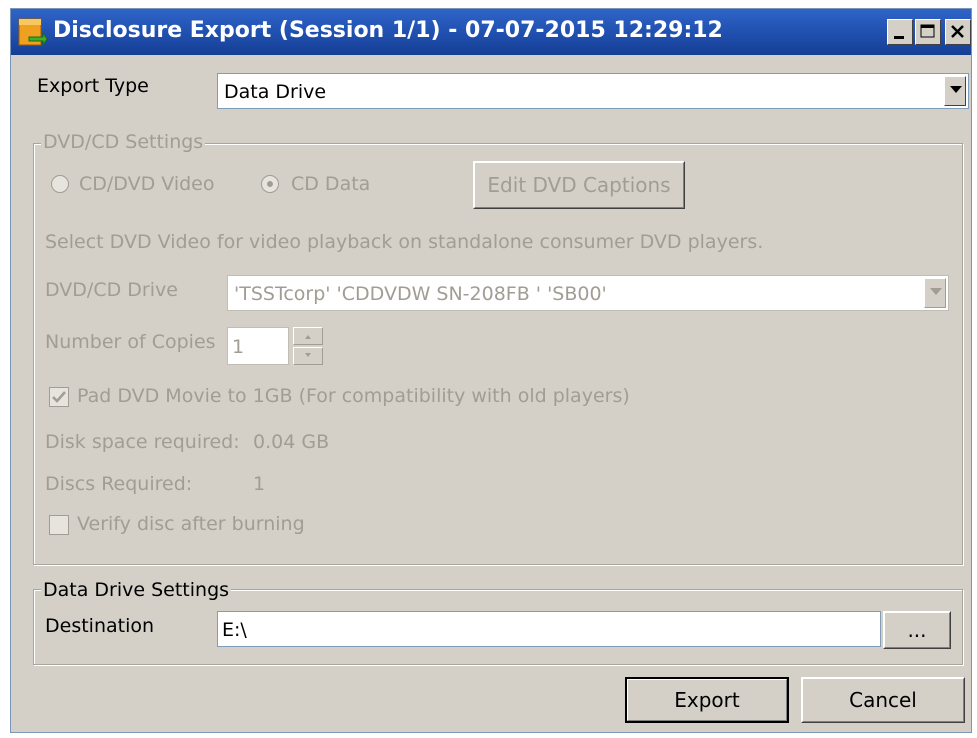  Describe the element at coordinates (142, 442) in the screenshot. I see `disk-space-label: Disk space required:` at that location.